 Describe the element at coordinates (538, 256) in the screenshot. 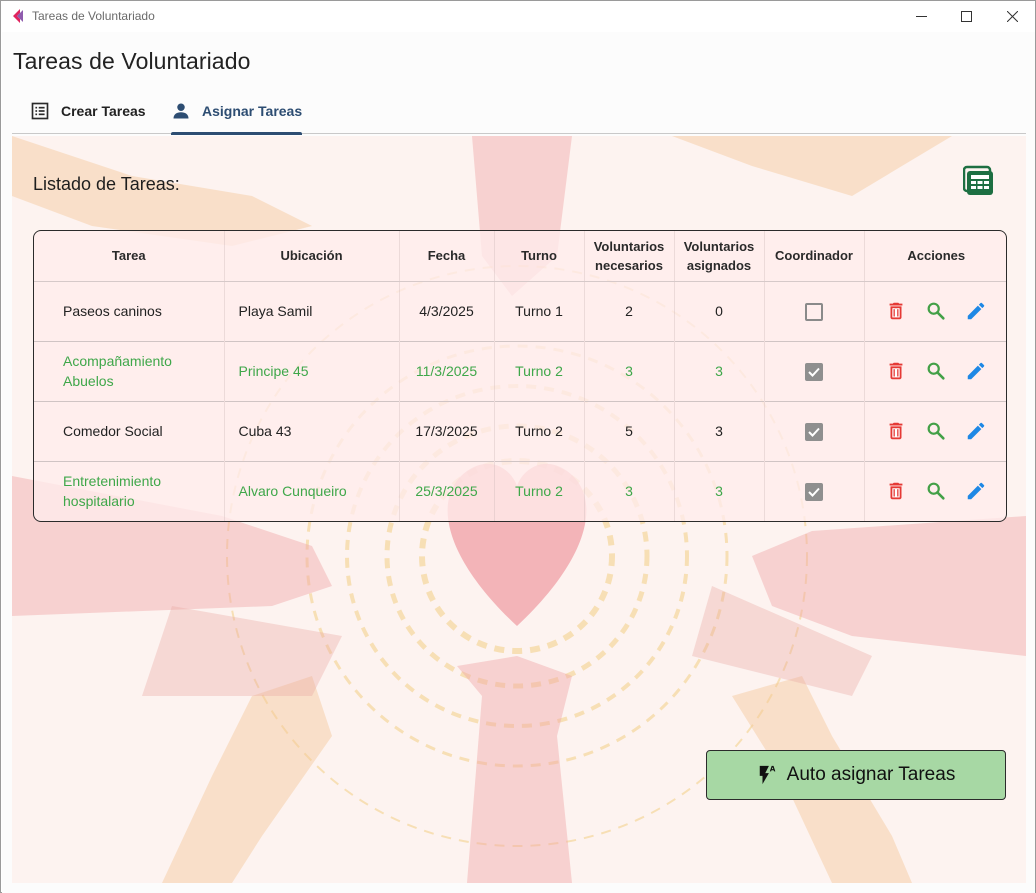

I see `column-header-turno: Turno` at that location.